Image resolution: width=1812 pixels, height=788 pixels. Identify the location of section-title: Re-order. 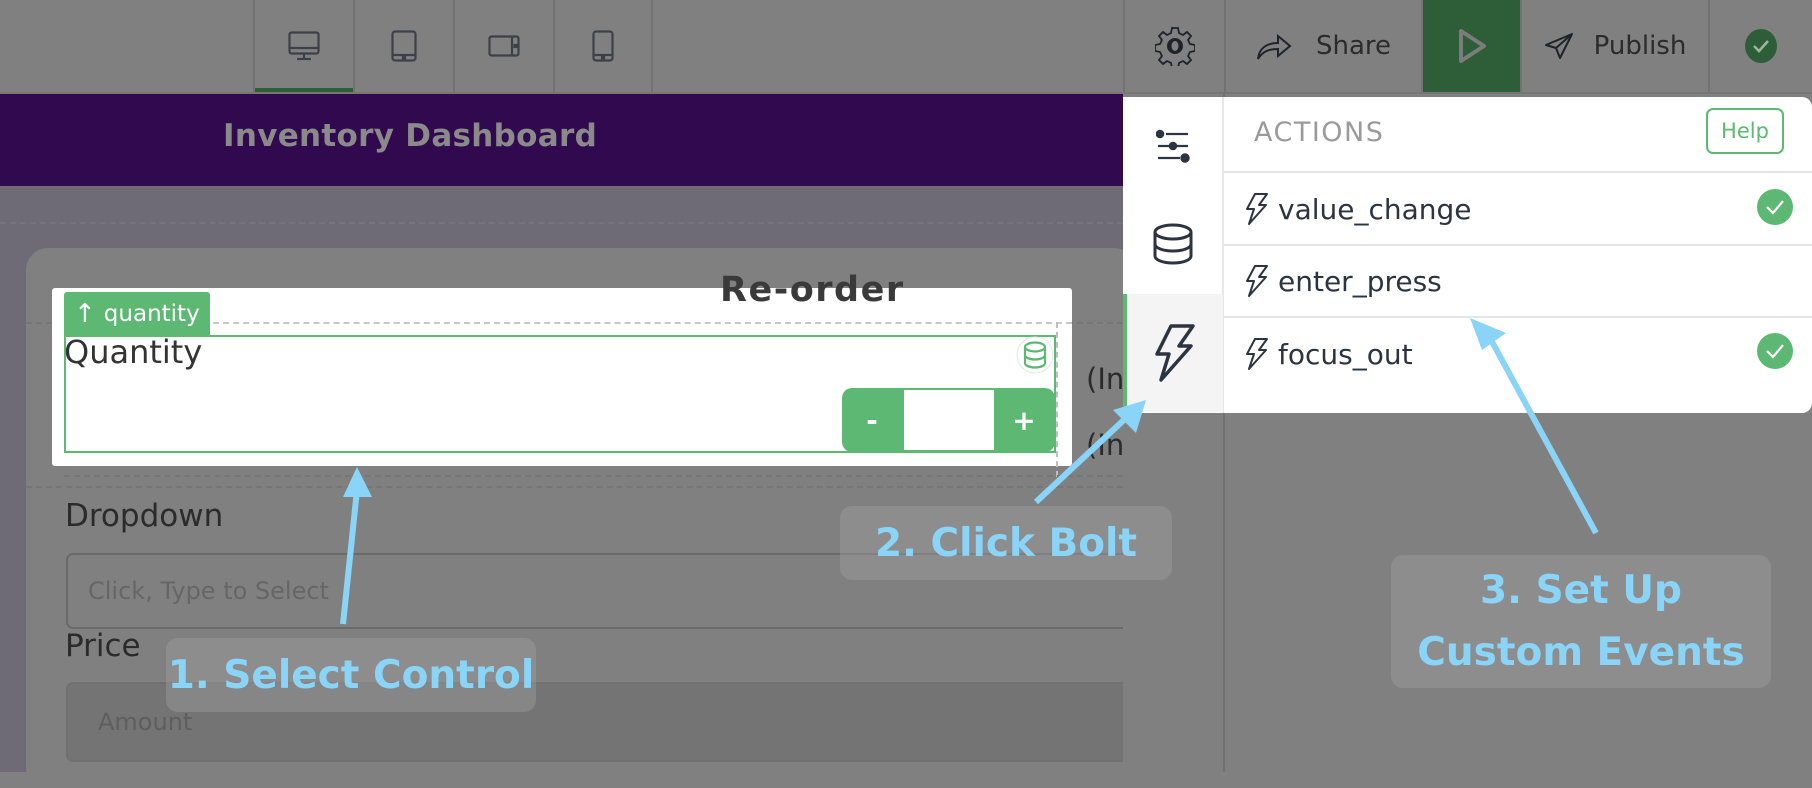
(812, 290).